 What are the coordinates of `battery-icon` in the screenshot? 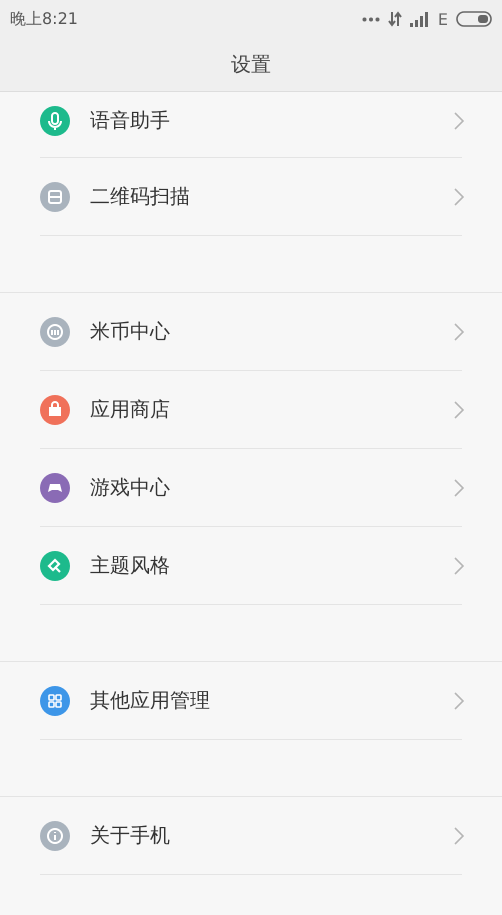 It's located at (474, 19).